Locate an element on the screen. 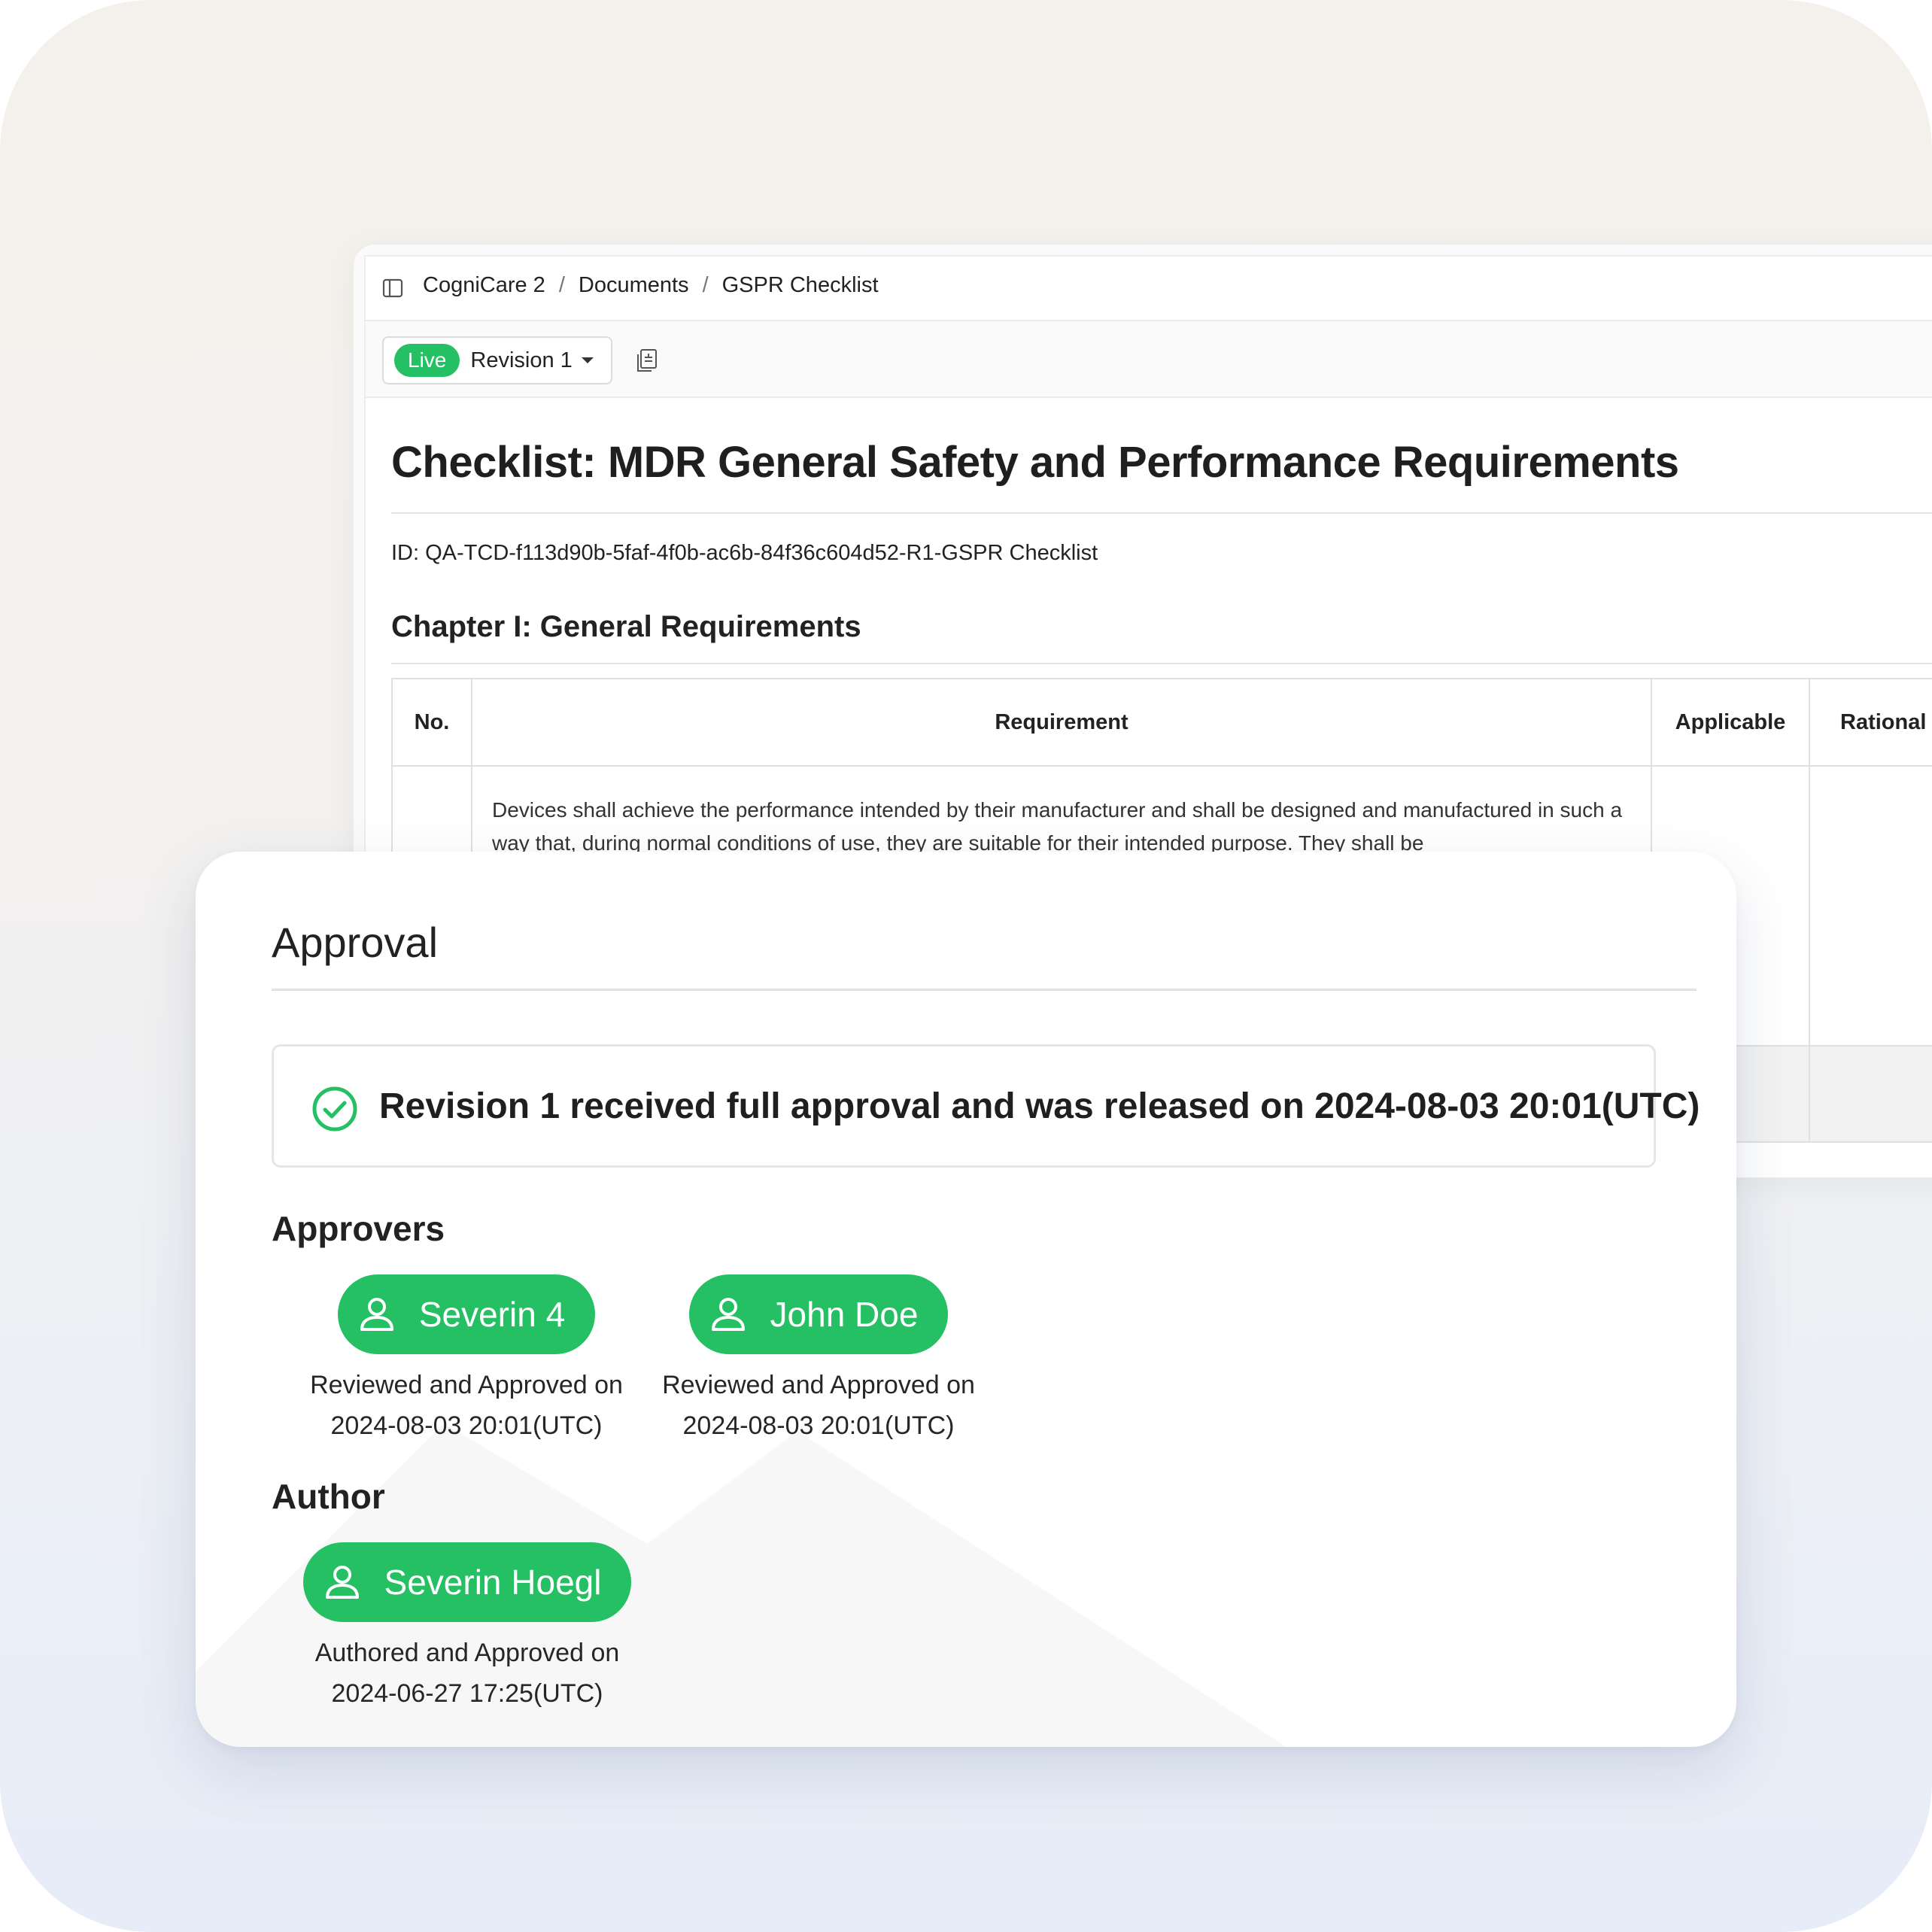 This screenshot has height=1932, width=1932. column-header-rational: Rational is located at coordinates (1870, 722).